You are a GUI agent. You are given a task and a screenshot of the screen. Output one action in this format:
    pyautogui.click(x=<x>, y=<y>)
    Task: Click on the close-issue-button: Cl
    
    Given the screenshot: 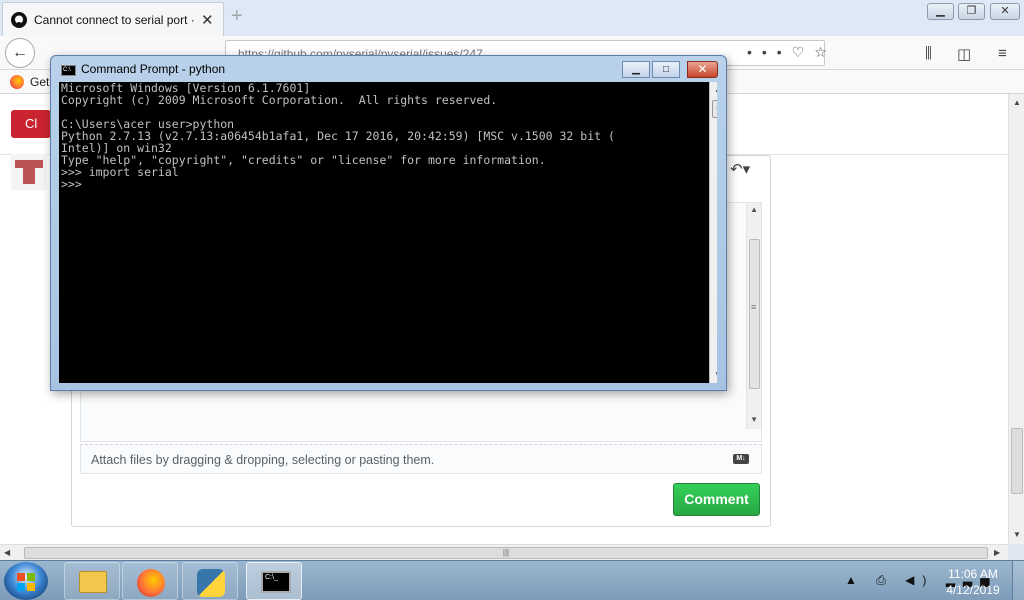 What is the action you would take?
    pyautogui.click(x=31, y=124)
    